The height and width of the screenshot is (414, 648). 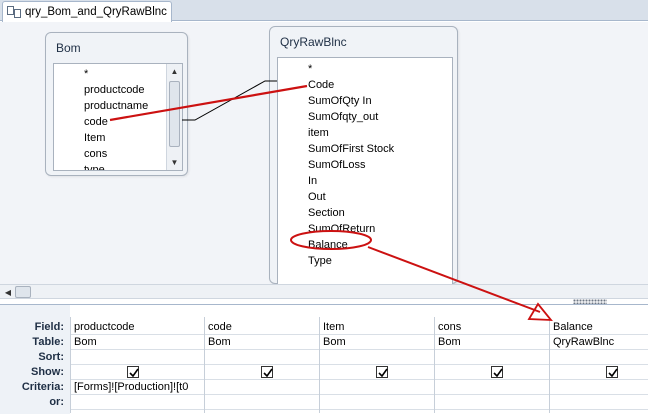 I want to click on field-bom-type: type, so click(x=94, y=166).